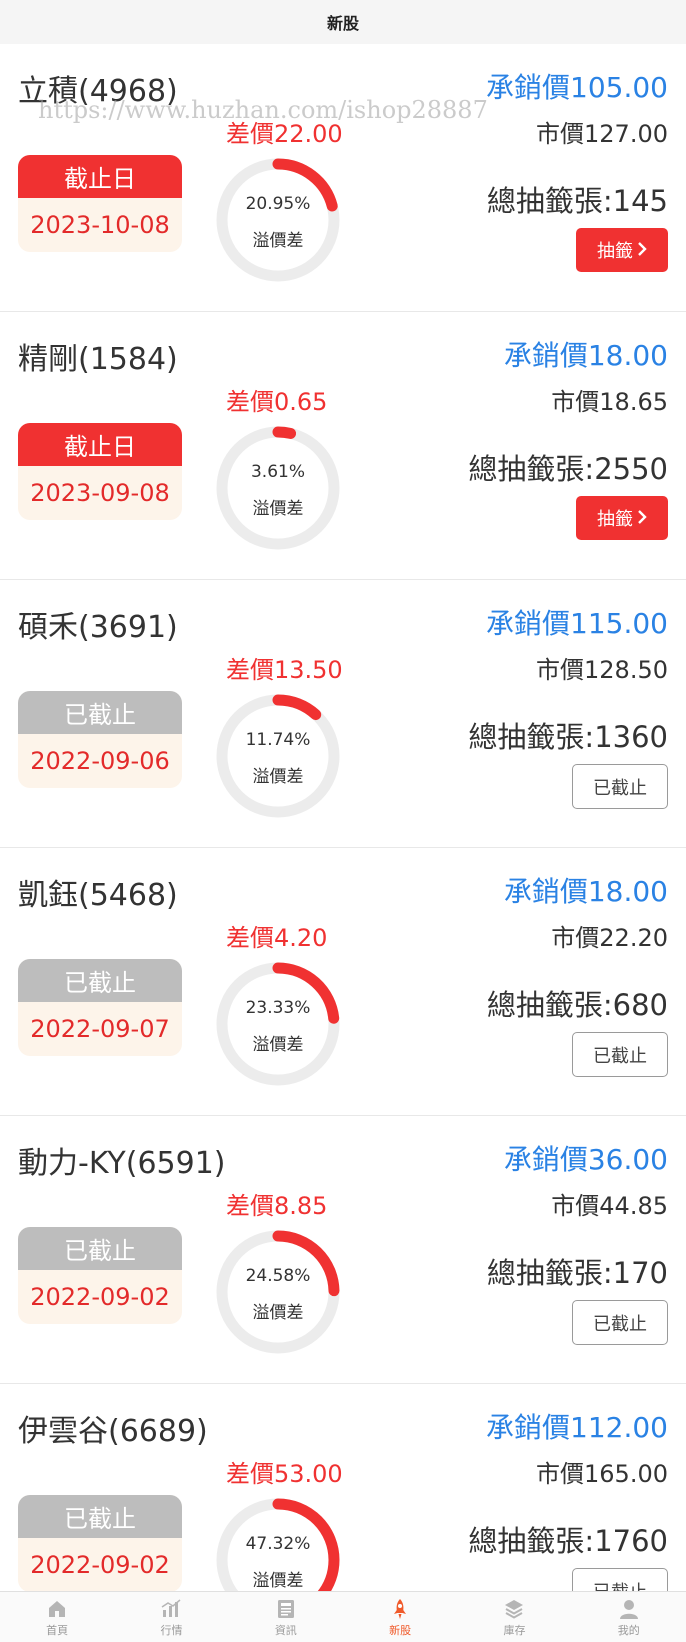 This screenshot has height=1642, width=686. I want to click on stock-name: 精剛(1584), so click(98, 359).